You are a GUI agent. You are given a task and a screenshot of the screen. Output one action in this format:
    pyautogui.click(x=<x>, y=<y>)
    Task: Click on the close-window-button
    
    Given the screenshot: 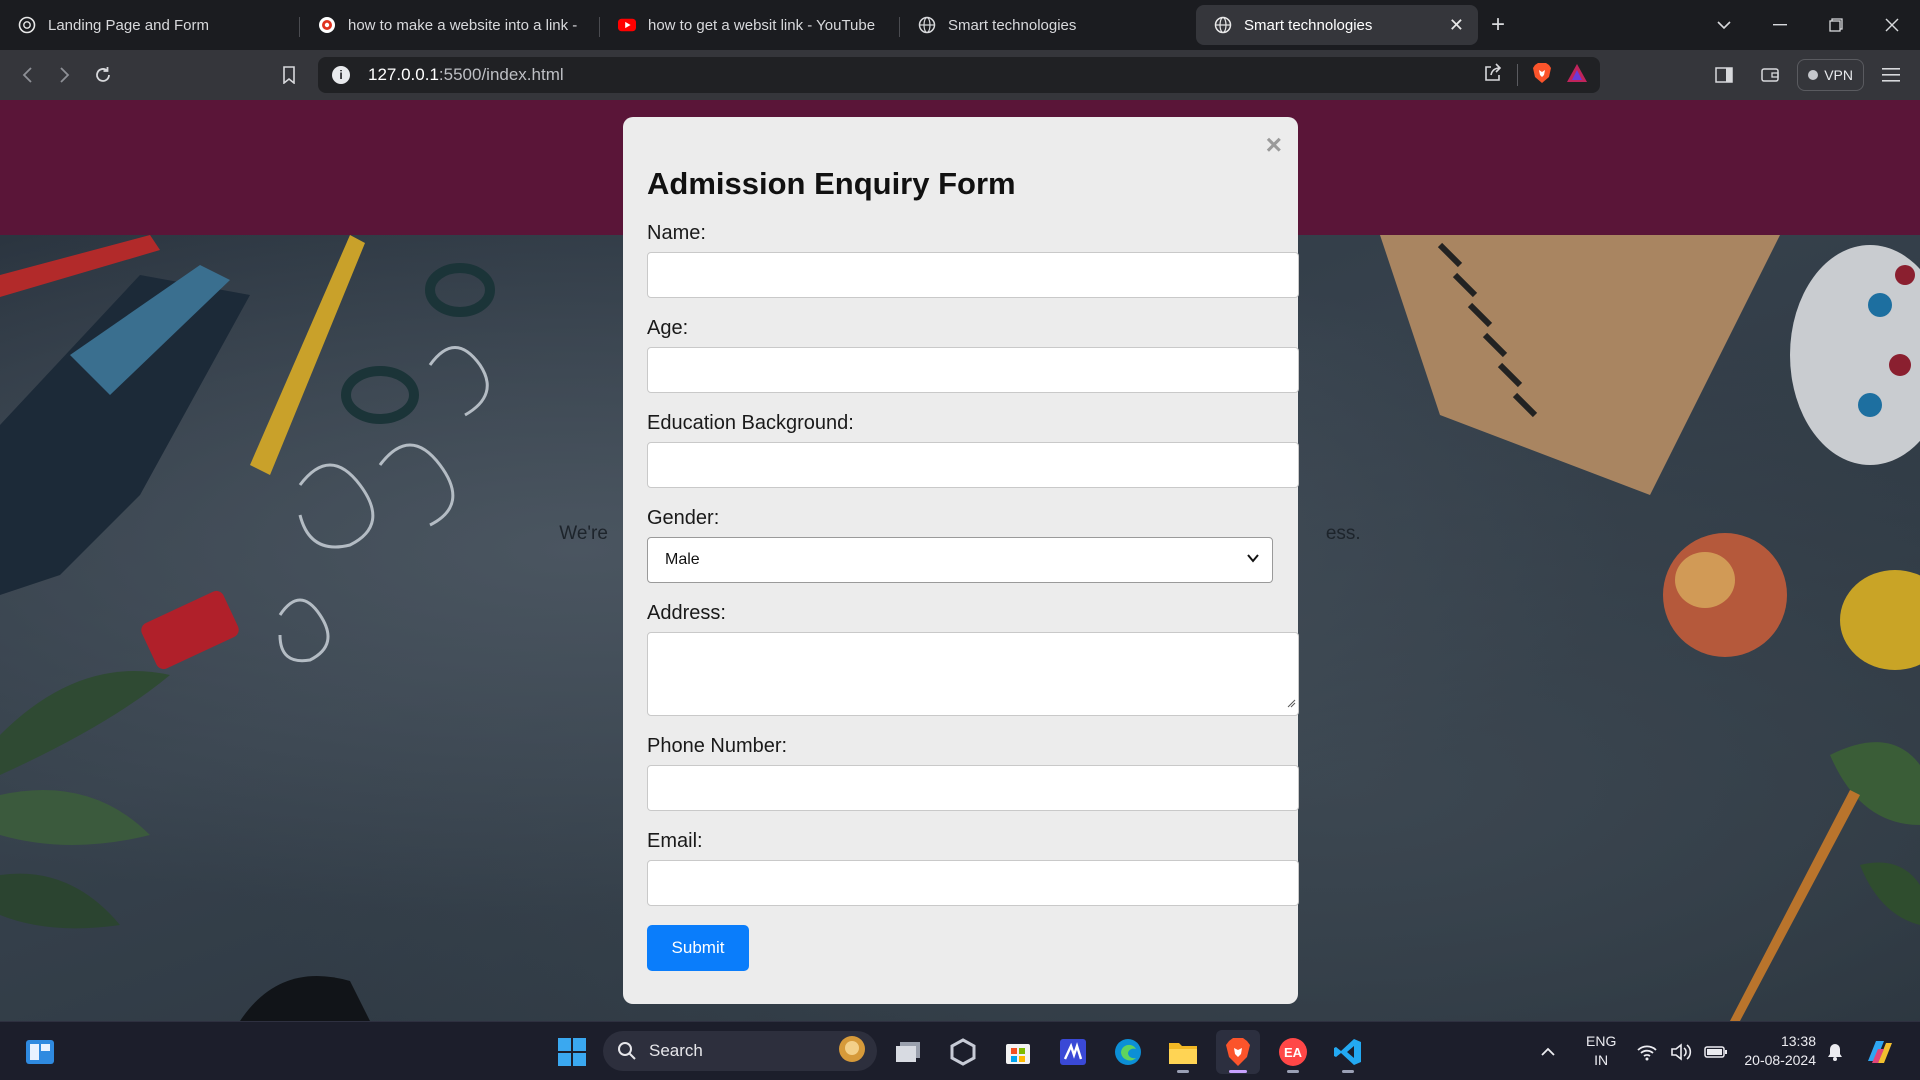 What is the action you would take?
    pyautogui.click(x=1892, y=25)
    